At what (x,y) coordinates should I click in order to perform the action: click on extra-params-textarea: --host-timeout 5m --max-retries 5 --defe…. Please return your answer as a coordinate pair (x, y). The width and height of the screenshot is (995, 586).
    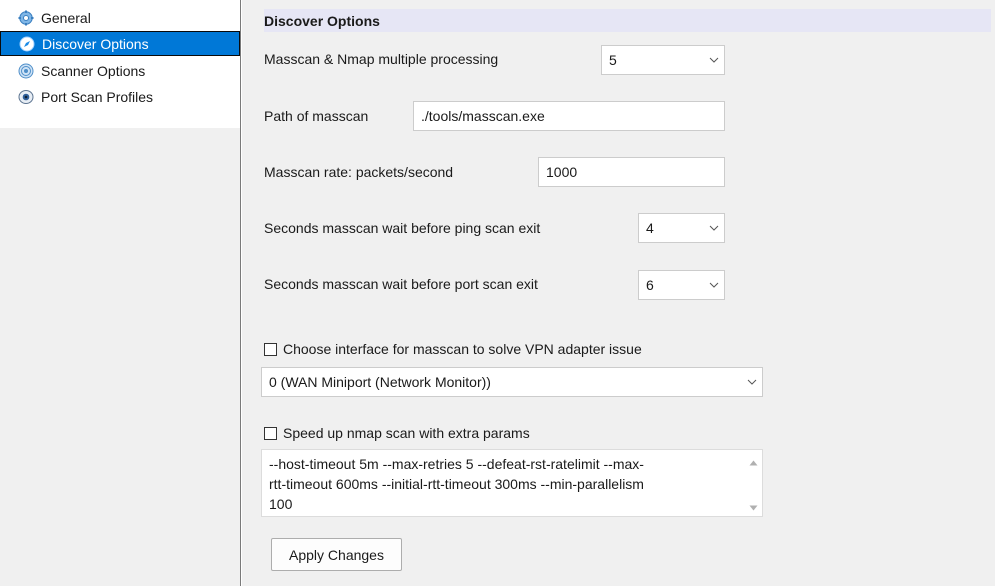
    Looking at the image, I should click on (512, 483).